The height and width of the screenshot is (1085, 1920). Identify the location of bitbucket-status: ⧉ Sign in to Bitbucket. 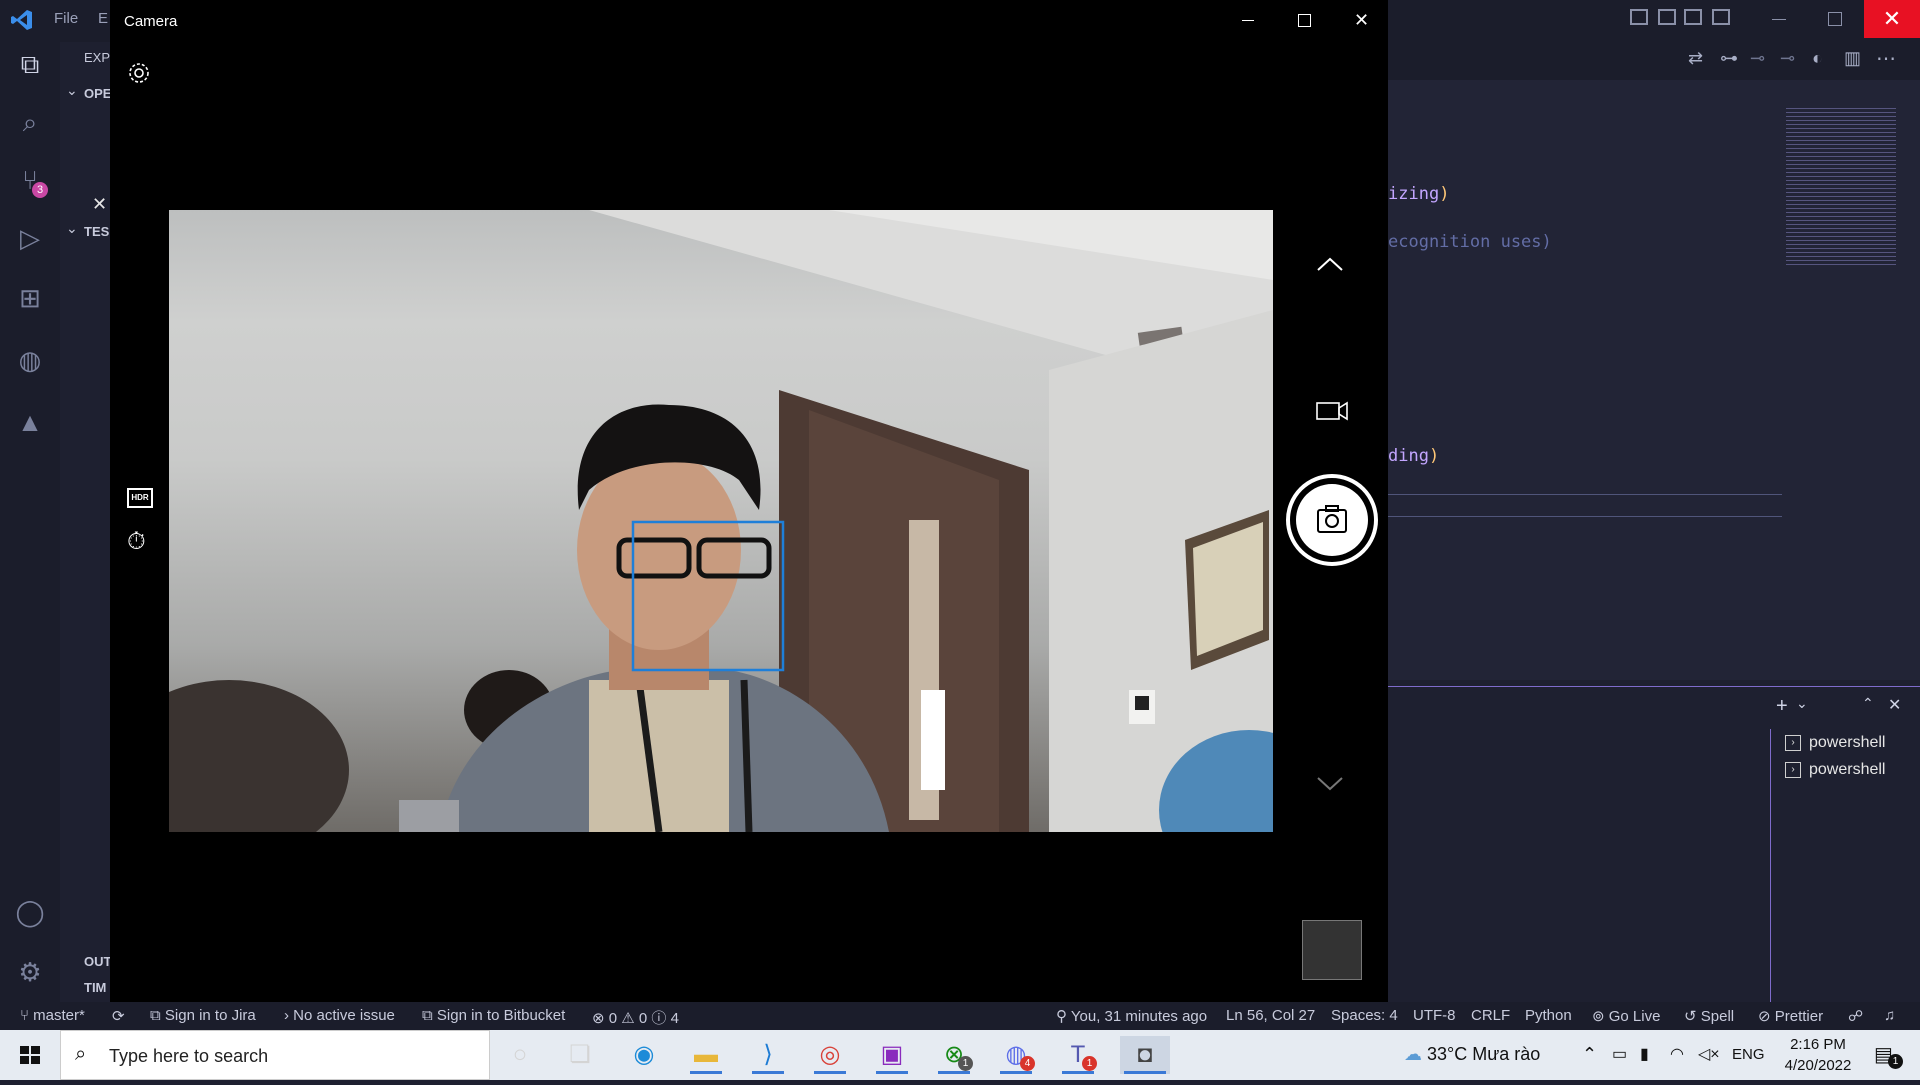
(493, 1015).